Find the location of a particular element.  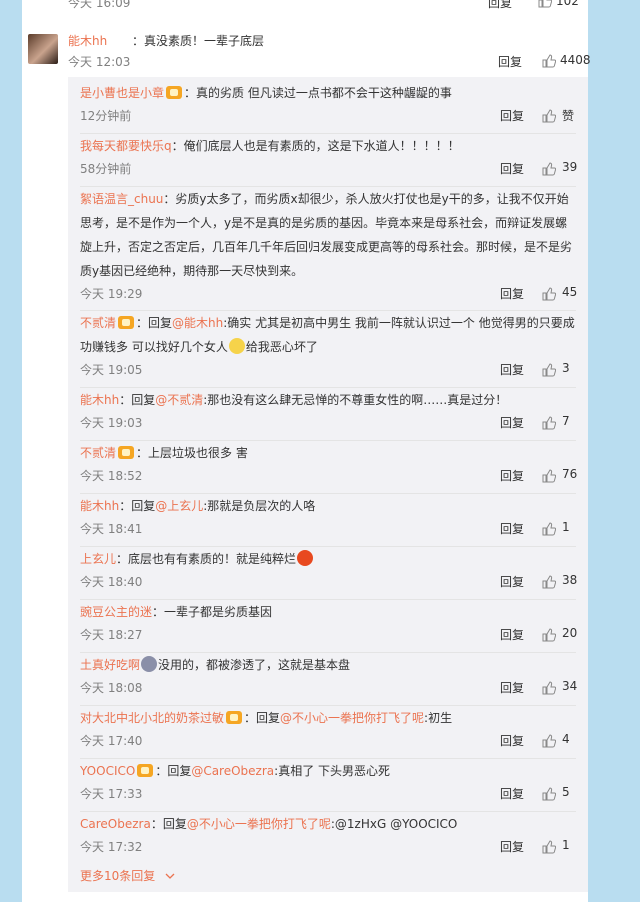

mention-link: @能木hh is located at coordinates (197, 323).